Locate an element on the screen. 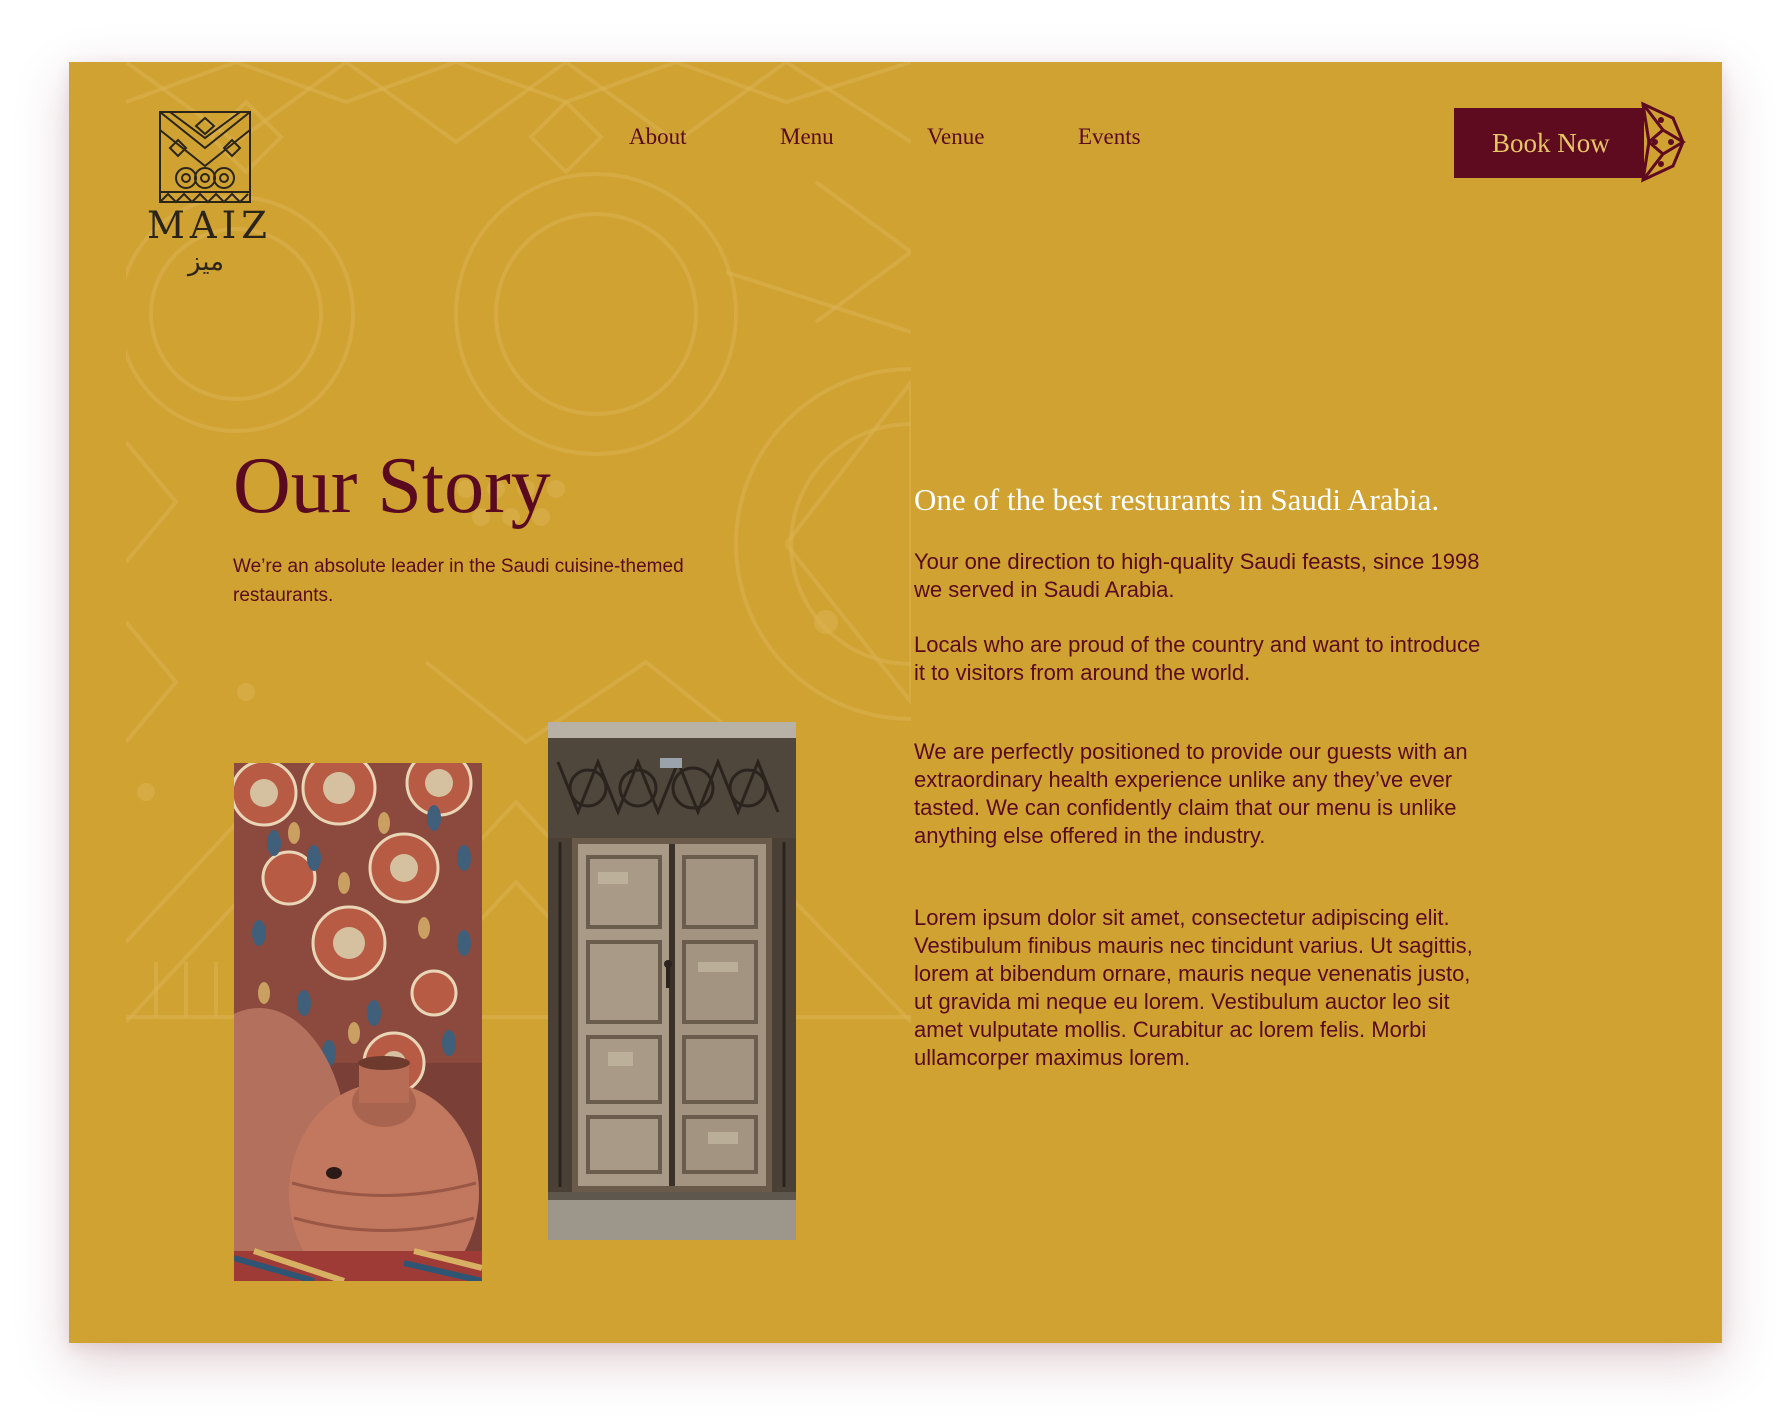 The image size is (1791, 1420). nav-item-menu: Menu is located at coordinates (807, 137).